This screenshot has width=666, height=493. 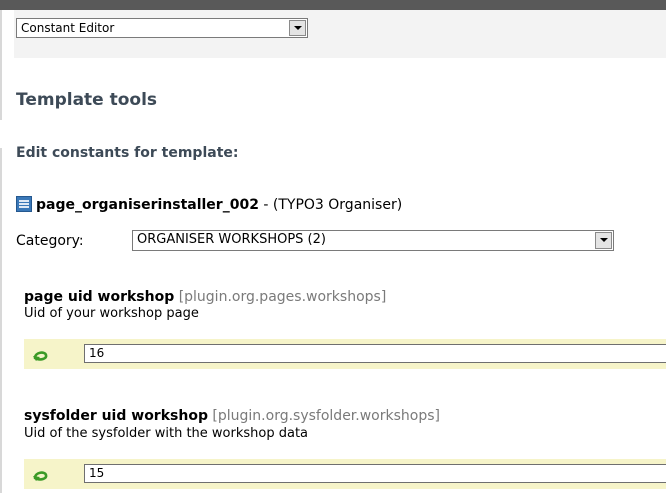 I want to click on constant-value-input: 15, so click(x=375, y=473).